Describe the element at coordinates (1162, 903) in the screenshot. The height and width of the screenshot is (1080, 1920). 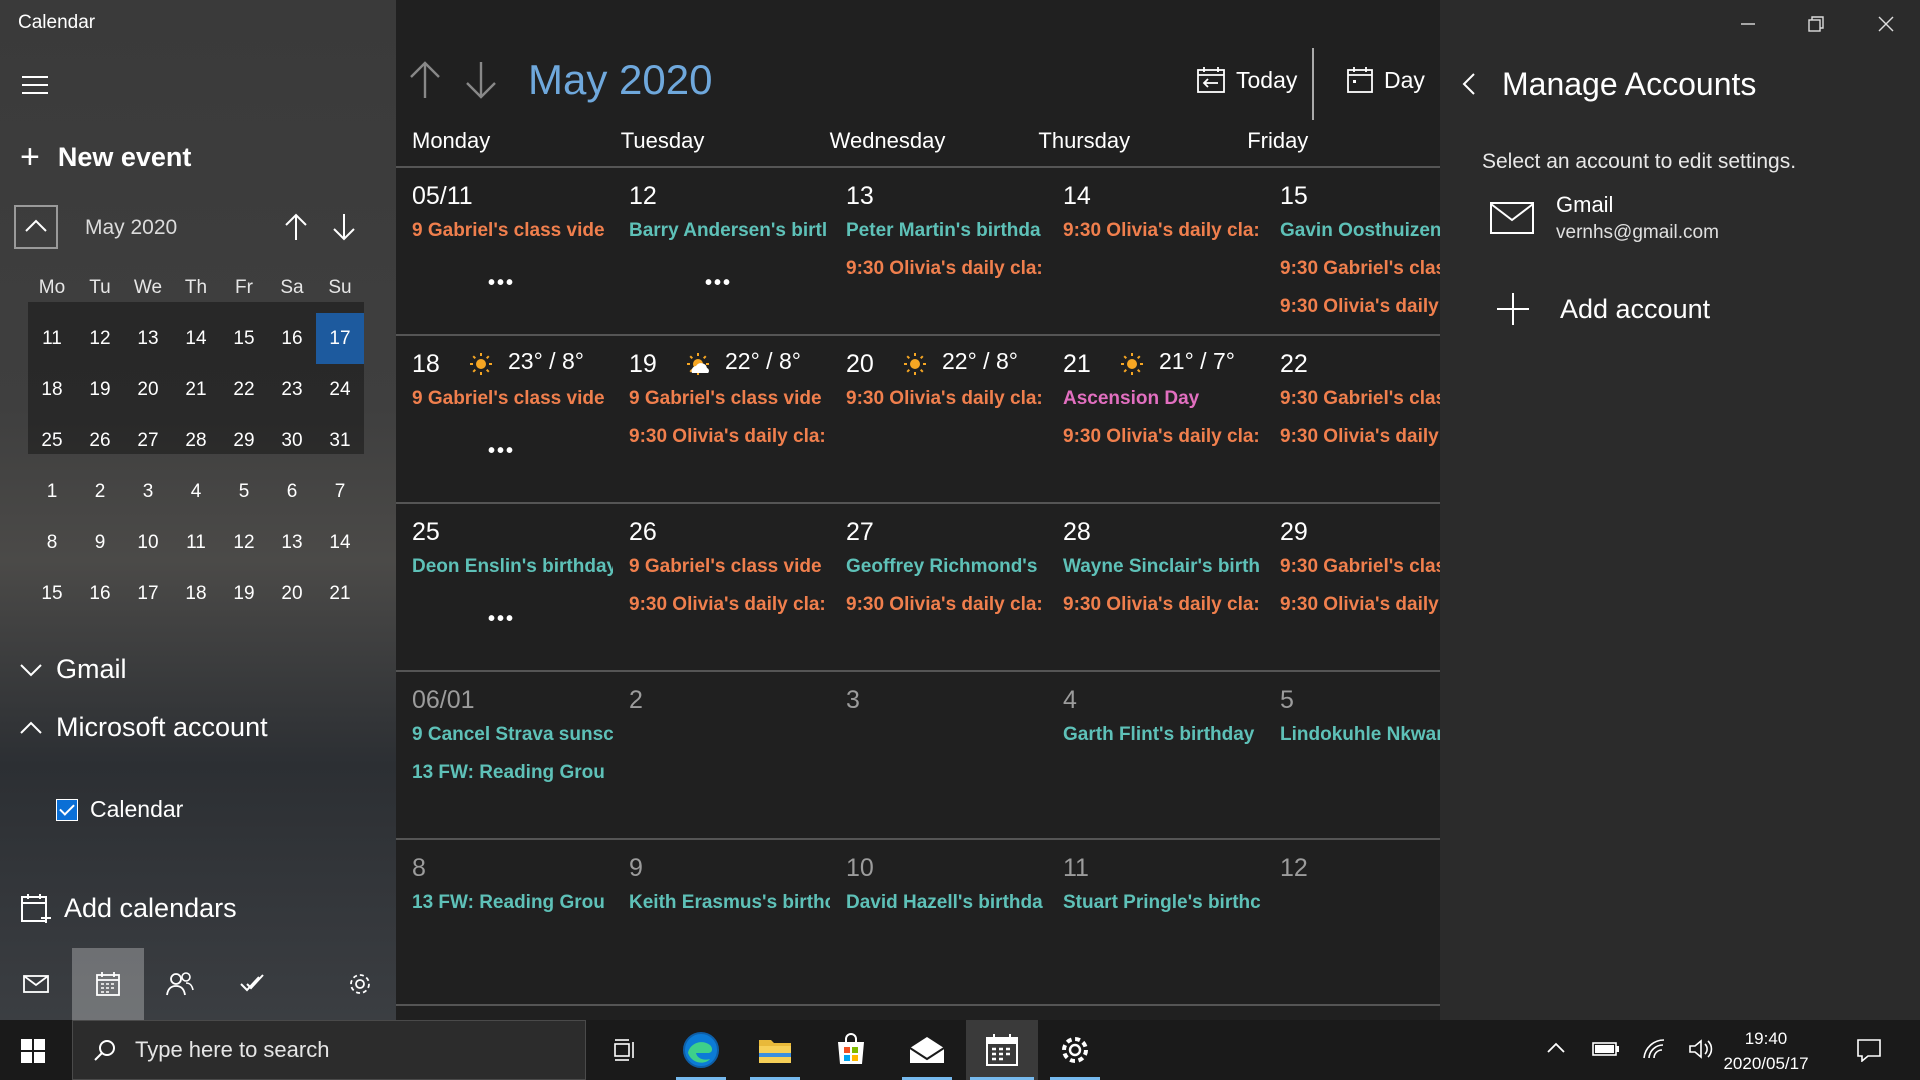
I see `event-item: Stuart Pringle's birthc` at that location.